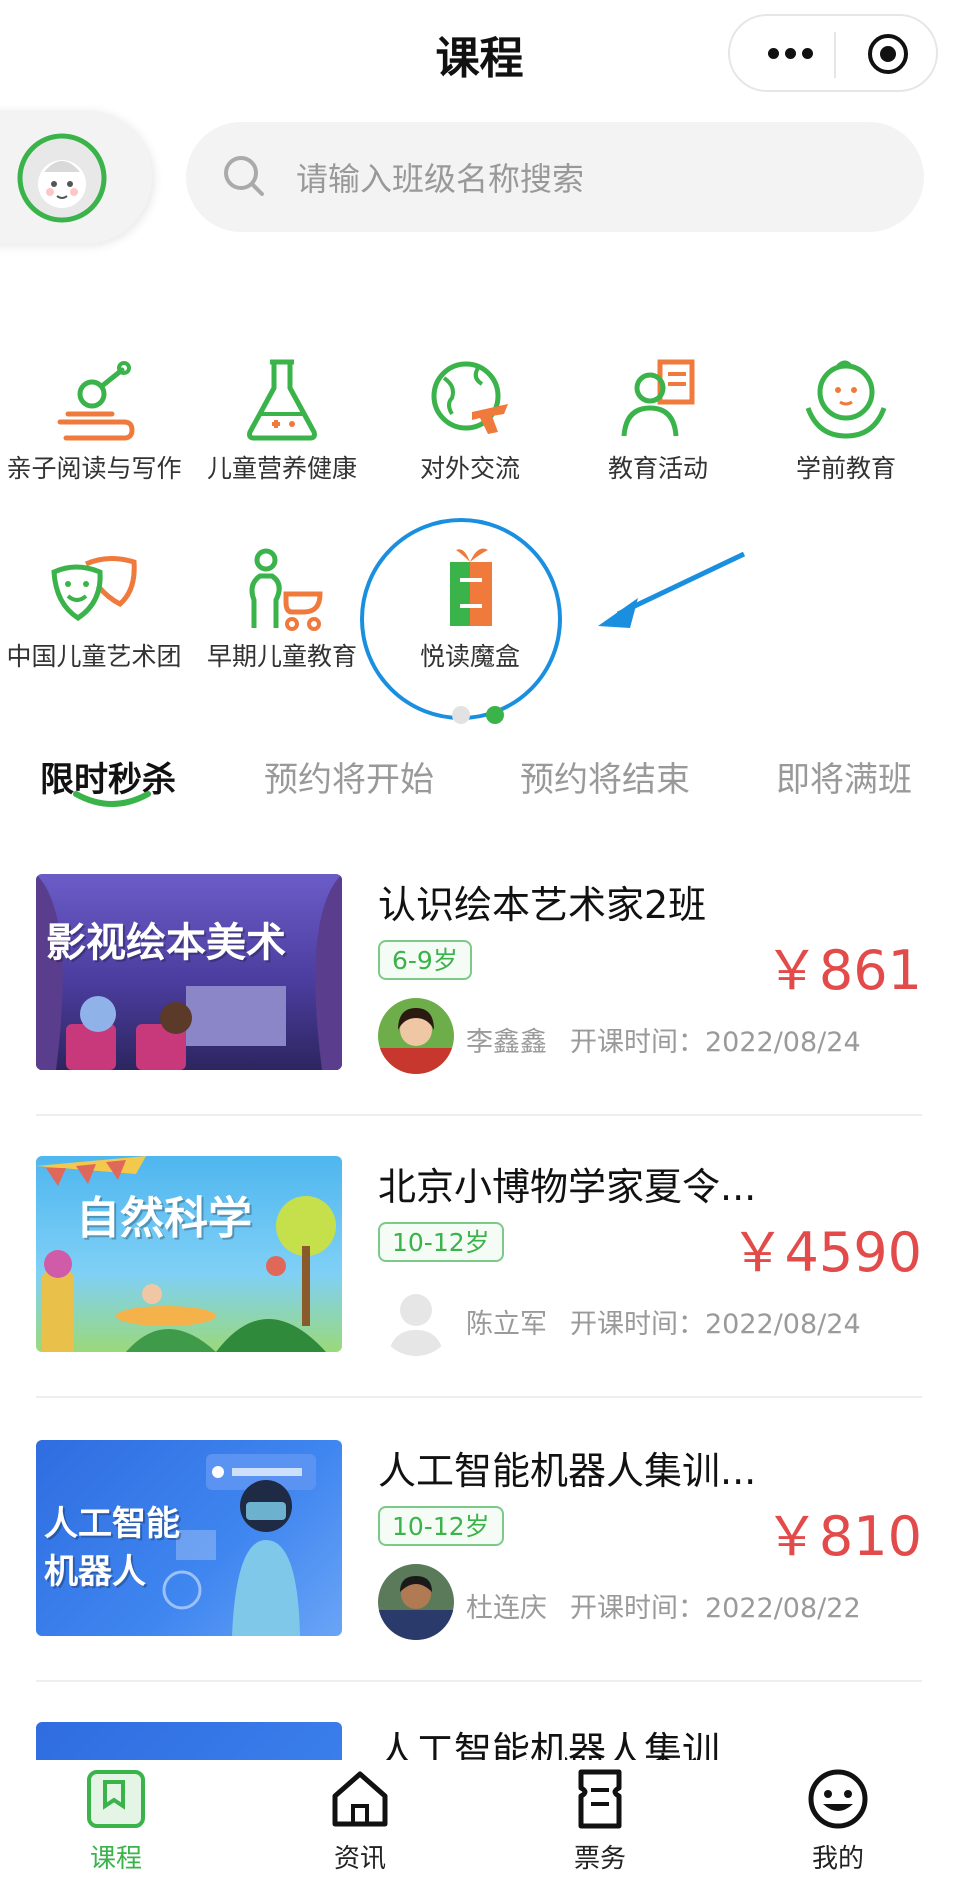  What do you see at coordinates (846, 399) in the screenshot?
I see `baby-face-icon` at bounding box center [846, 399].